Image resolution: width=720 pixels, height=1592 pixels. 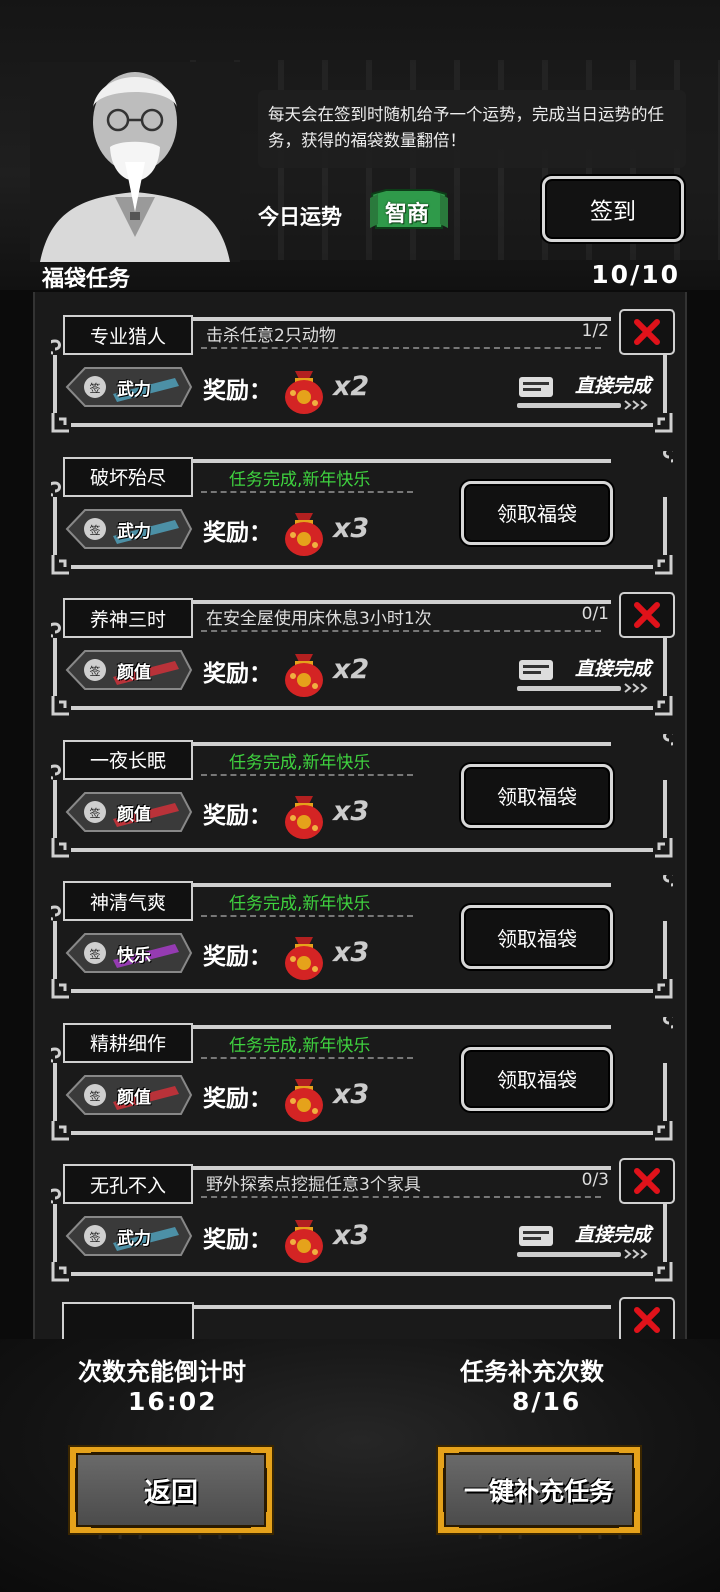 What do you see at coordinates (362, 513) in the screenshot?
I see `task-card: 破坏殆尽 任务完成,新年快乐 签 武力 奖励： x3 领取福袋` at bounding box center [362, 513].